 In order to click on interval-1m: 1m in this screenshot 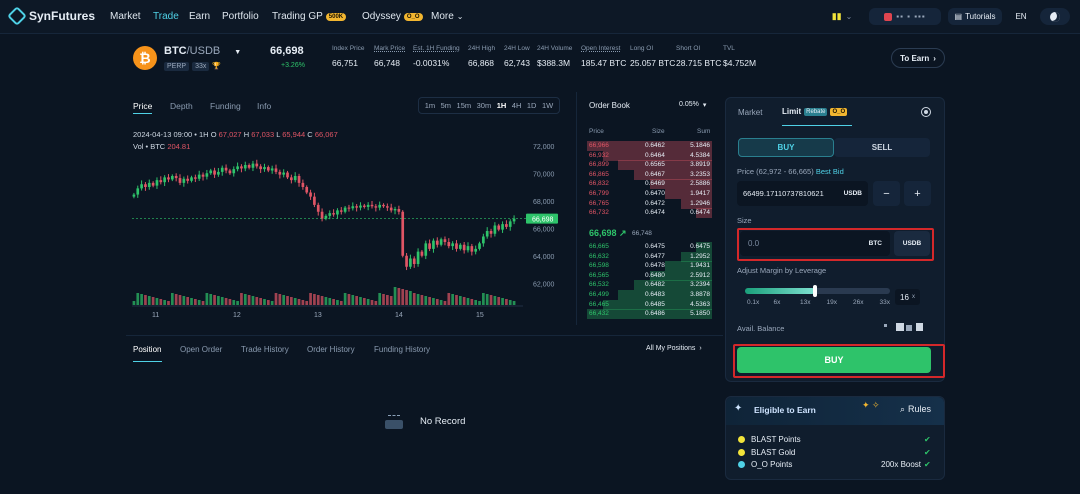, I will do `click(430, 105)`.